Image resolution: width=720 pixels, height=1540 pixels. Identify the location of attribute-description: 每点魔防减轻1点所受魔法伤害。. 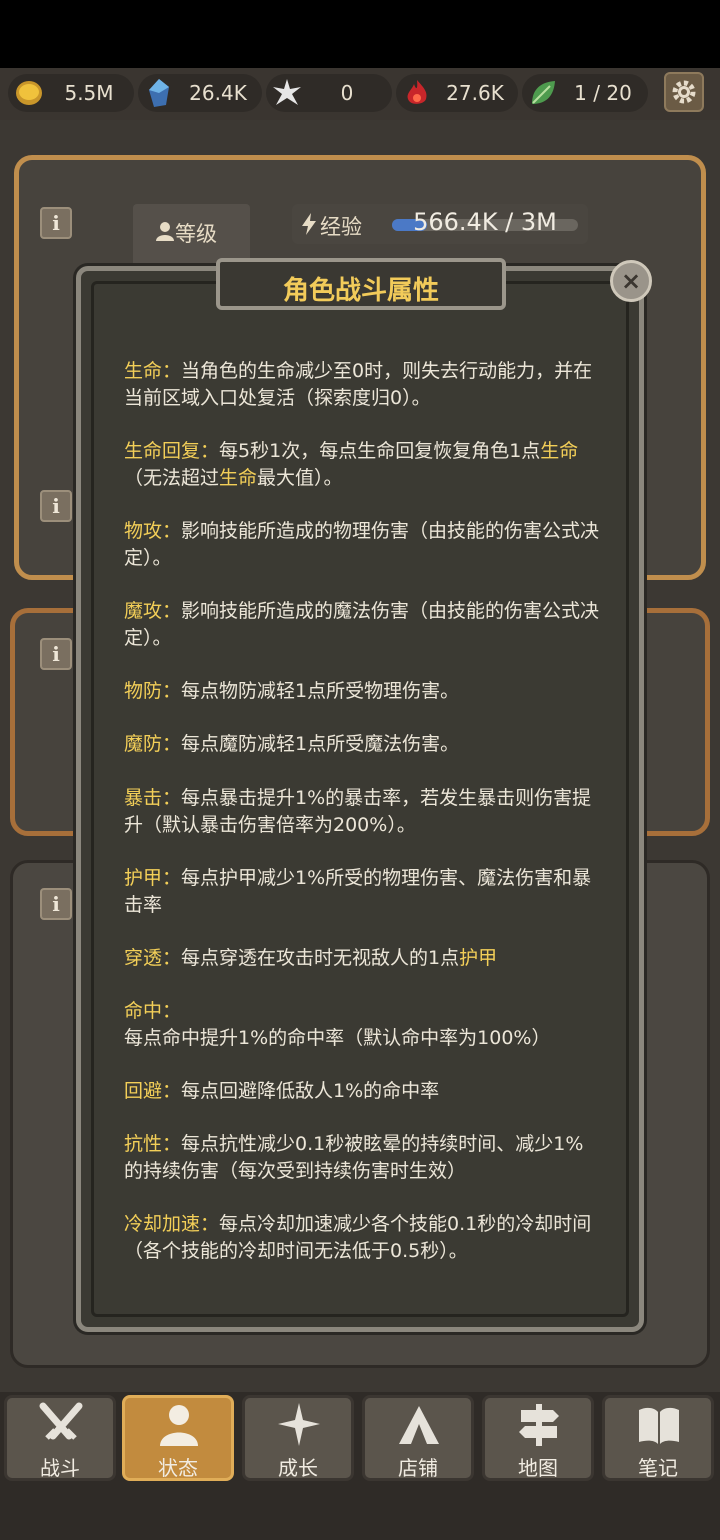
(320, 744).